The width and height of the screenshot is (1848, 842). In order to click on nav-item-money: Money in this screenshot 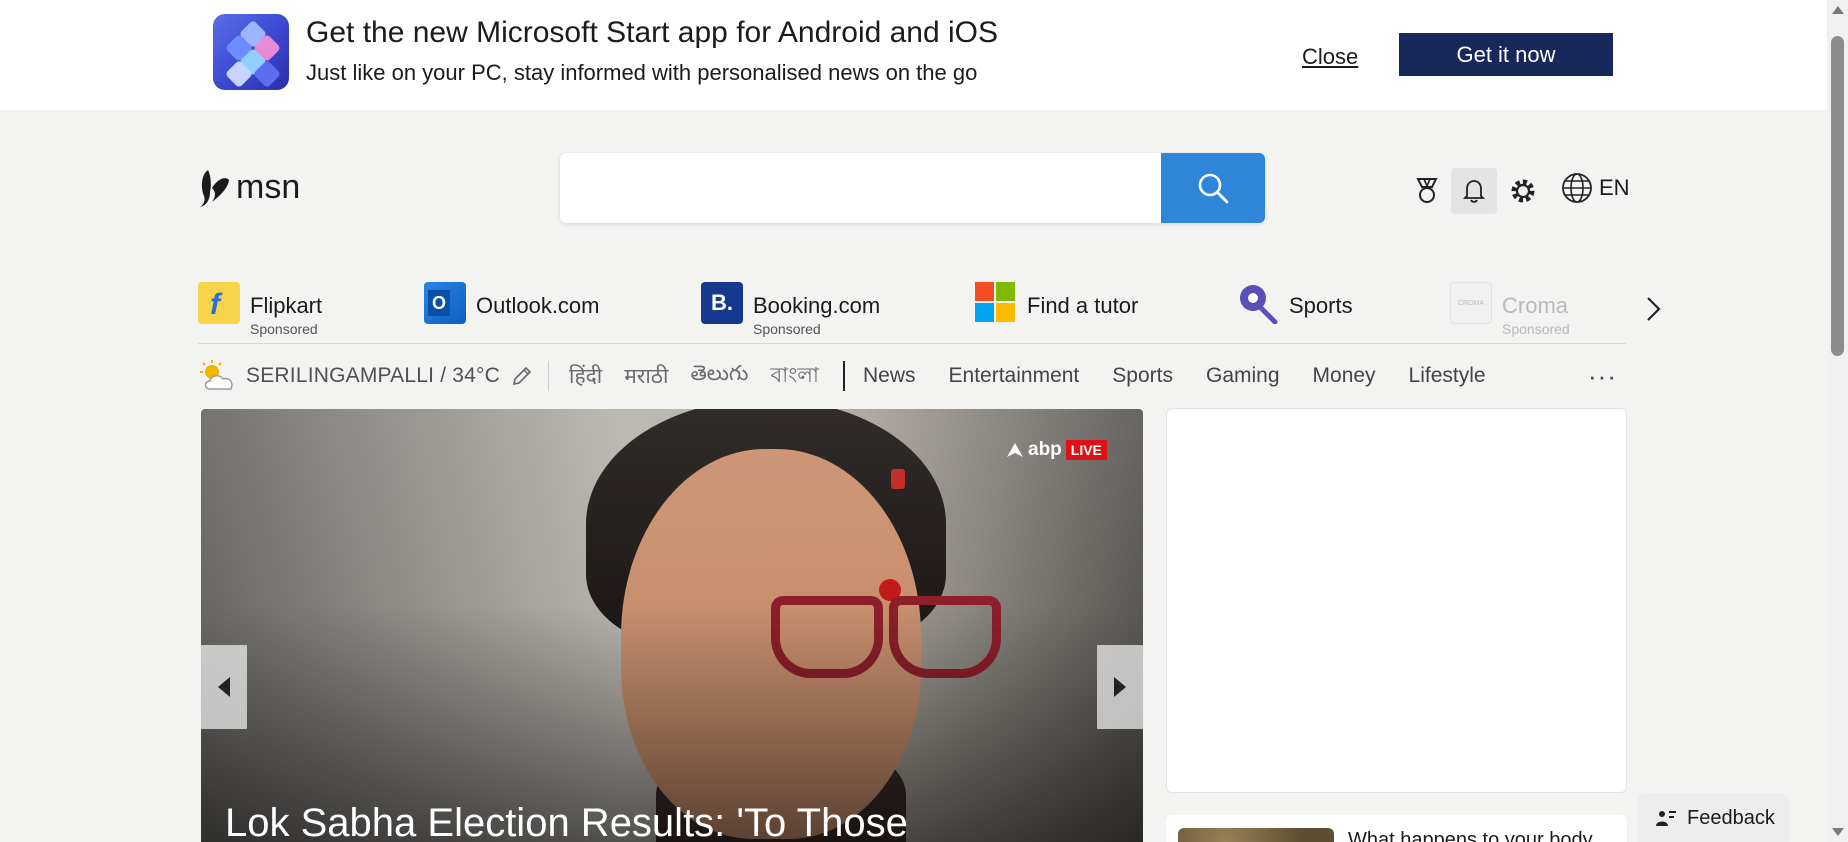, I will do `click(1344, 376)`.